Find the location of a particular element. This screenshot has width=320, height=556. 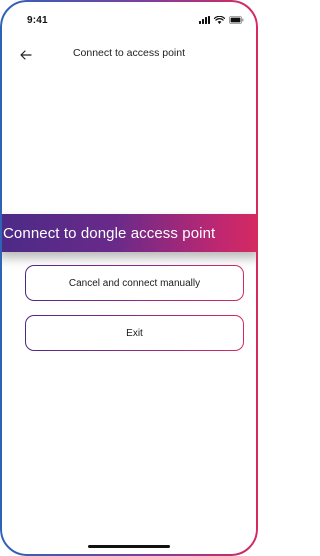

exit-button-label: Exit is located at coordinates (134, 333).